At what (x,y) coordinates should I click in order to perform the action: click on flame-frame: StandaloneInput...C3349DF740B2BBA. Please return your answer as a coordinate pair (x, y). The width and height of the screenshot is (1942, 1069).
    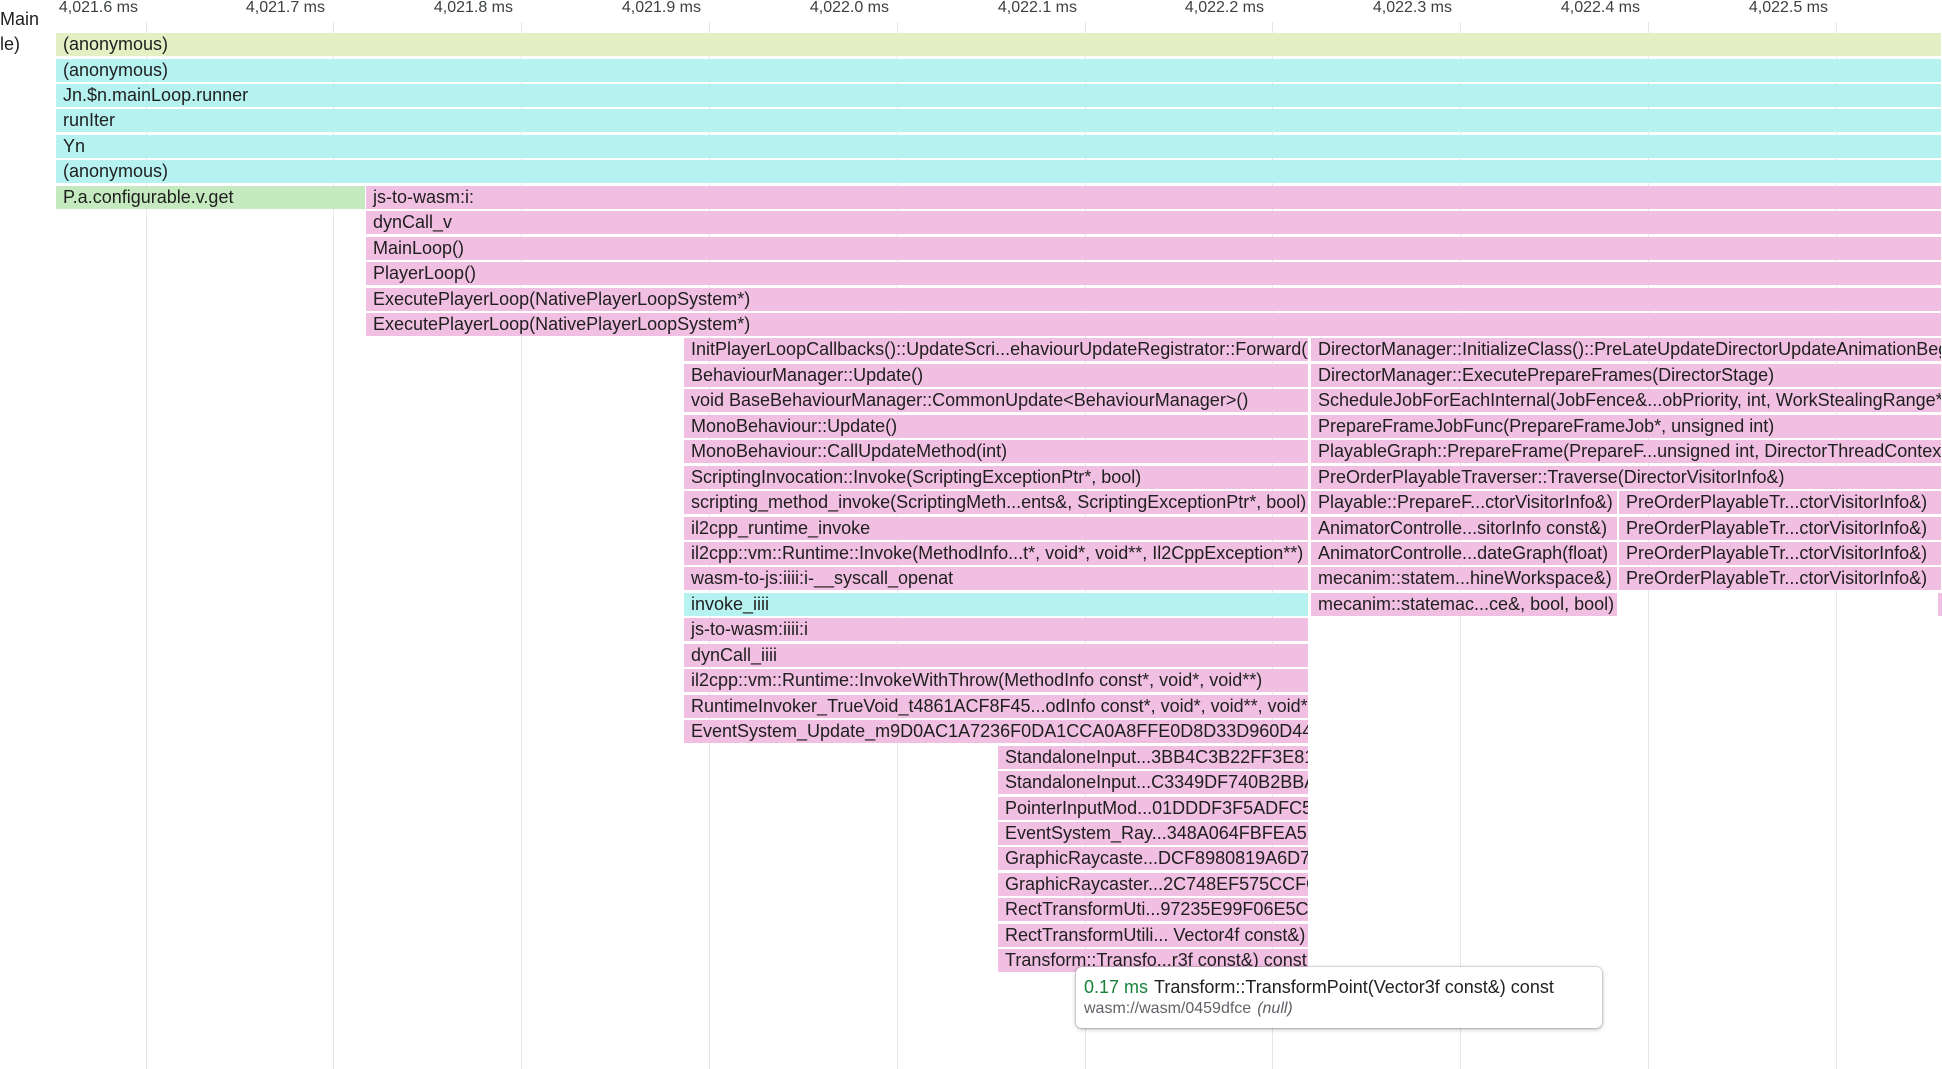
    Looking at the image, I should click on (1153, 782).